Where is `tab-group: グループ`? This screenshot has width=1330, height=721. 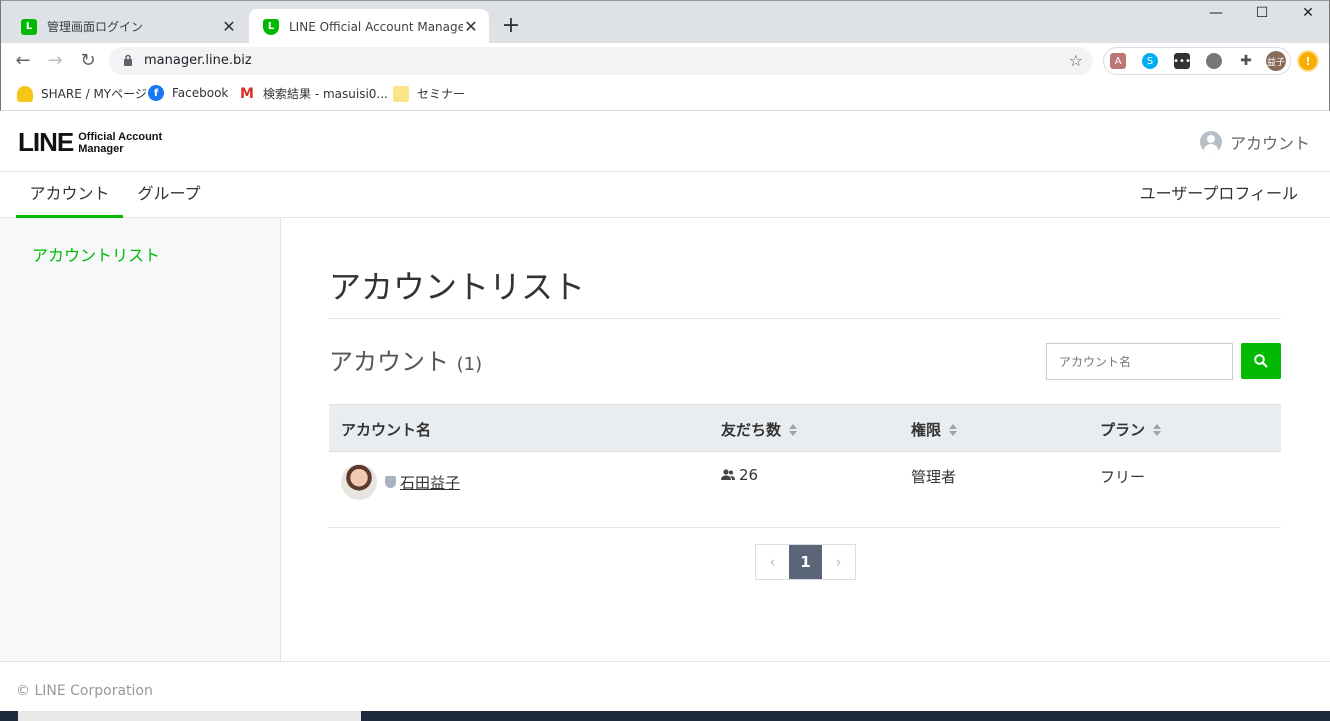
tab-group: グループ is located at coordinates (169, 195).